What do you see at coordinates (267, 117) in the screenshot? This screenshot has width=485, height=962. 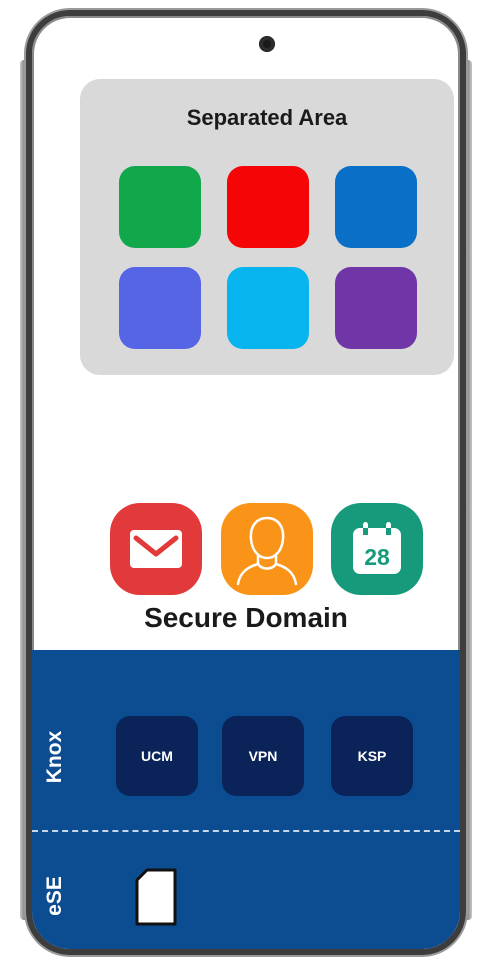 I see `separated-area-title: Separated Area` at bounding box center [267, 117].